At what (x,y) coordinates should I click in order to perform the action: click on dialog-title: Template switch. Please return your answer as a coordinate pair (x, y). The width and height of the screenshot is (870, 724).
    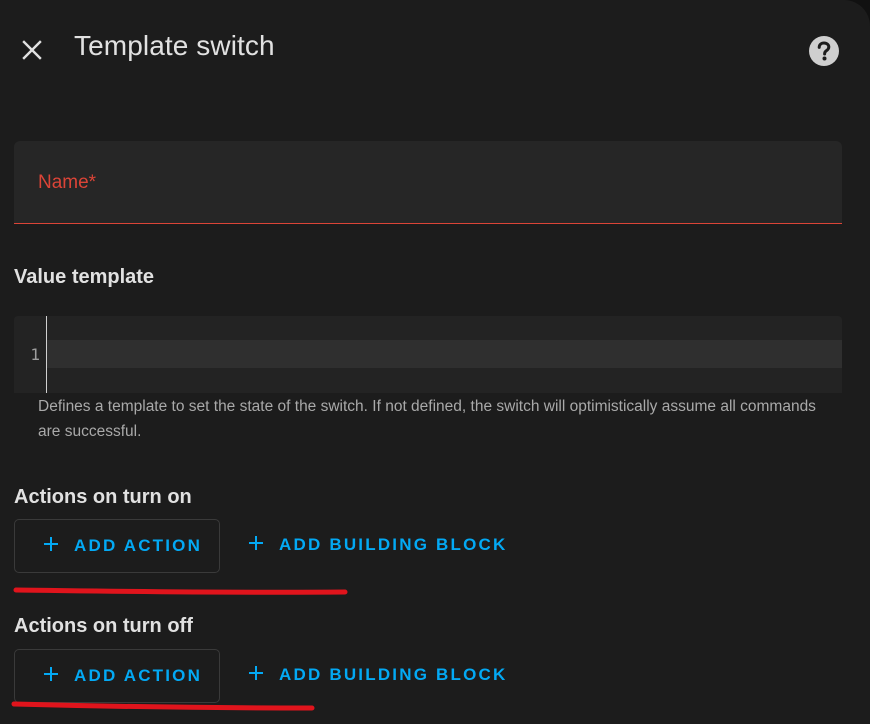
    Looking at the image, I should click on (174, 45).